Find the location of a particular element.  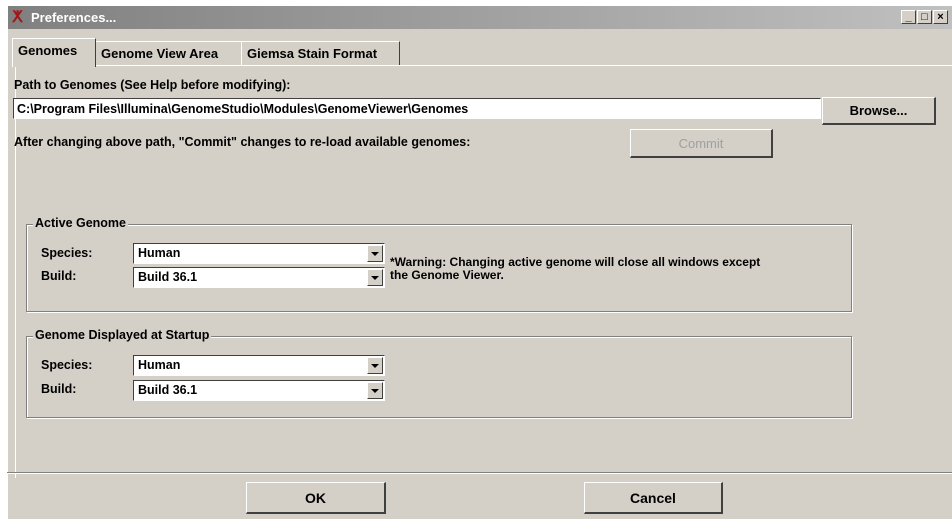

startup-genome-title: Genome Displayed at Startup is located at coordinates (122, 335).